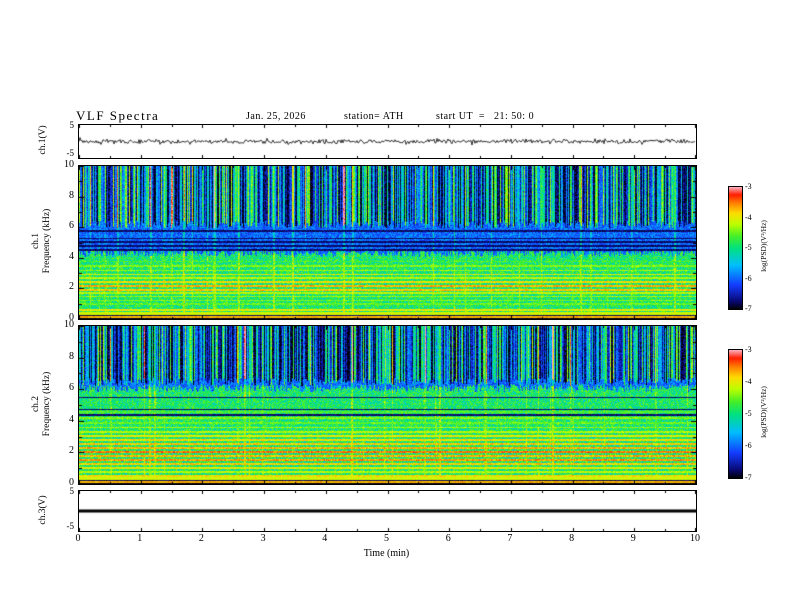 This screenshot has height=612, width=792. I want to click on colorbar1-tick-label: -3, so click(748, 186).